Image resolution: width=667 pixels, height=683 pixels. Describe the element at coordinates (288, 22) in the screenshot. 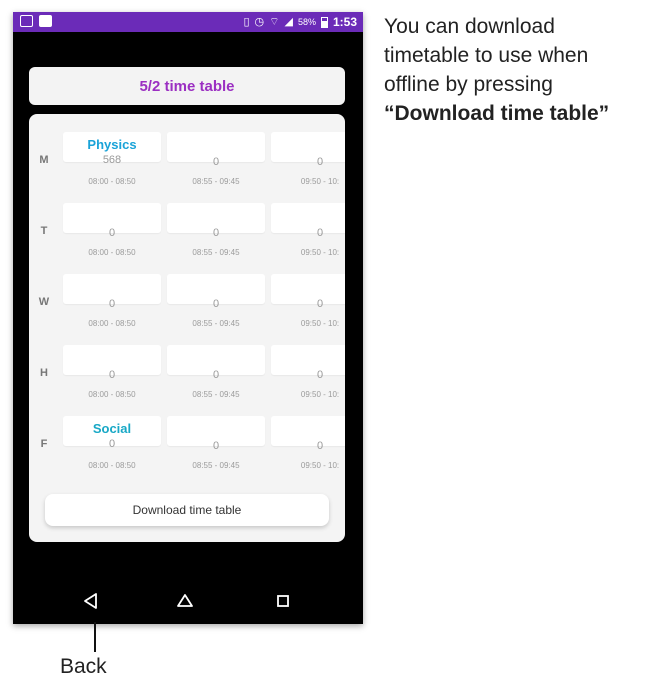

I see `signal-icon: ◢` at that location.